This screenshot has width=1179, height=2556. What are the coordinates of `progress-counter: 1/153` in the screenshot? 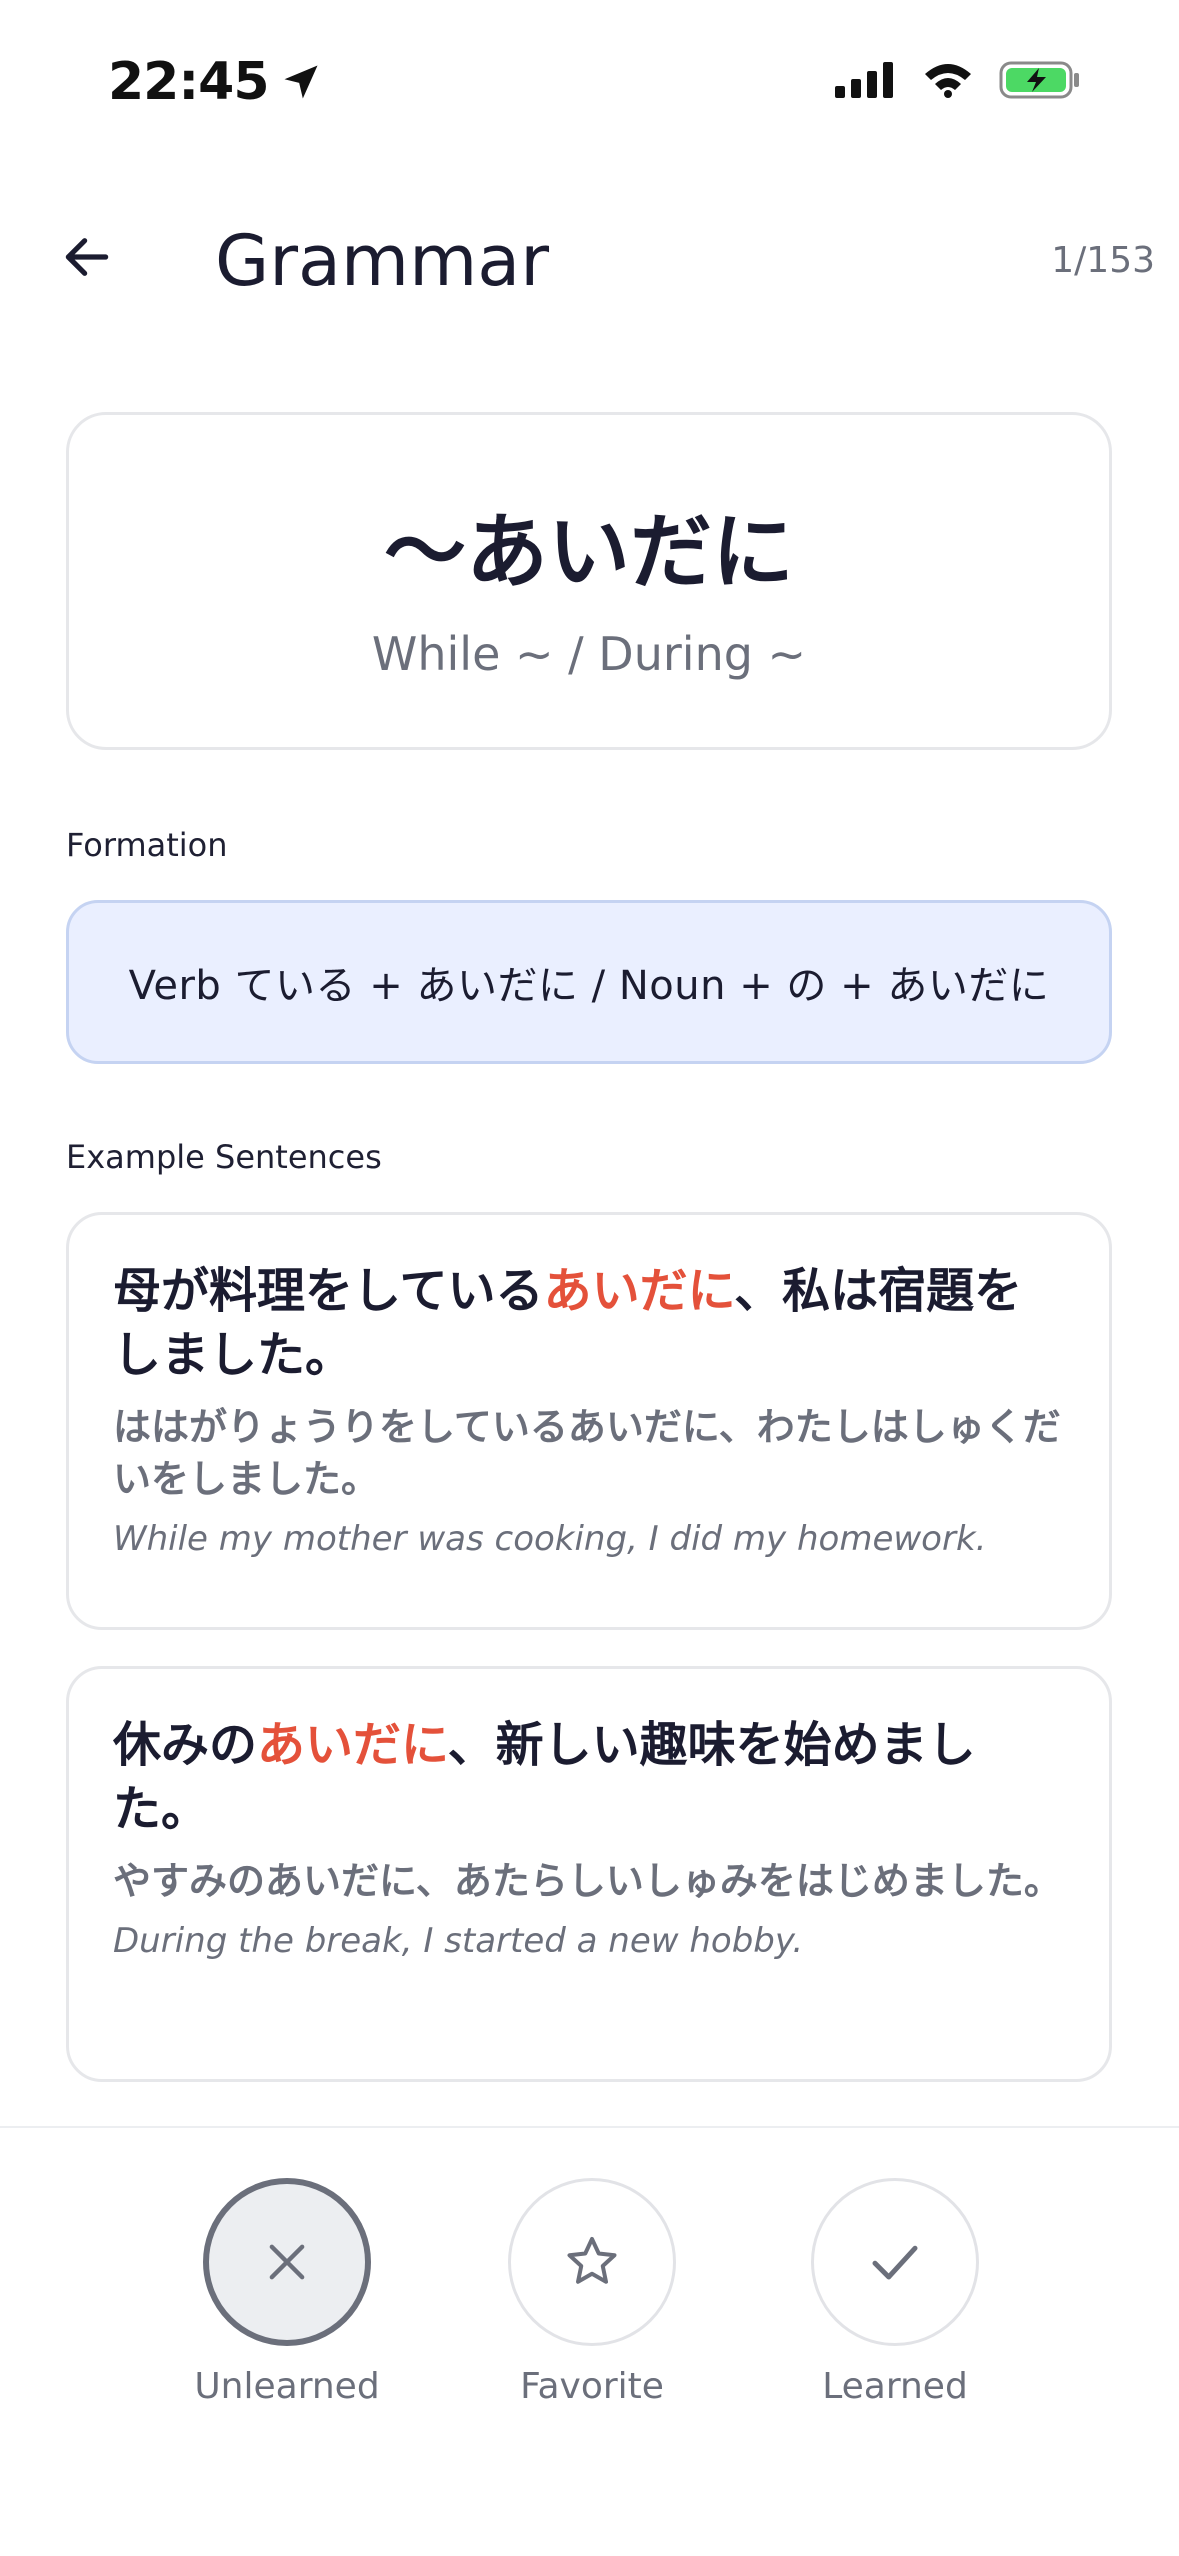 It's located at (1103, 260).